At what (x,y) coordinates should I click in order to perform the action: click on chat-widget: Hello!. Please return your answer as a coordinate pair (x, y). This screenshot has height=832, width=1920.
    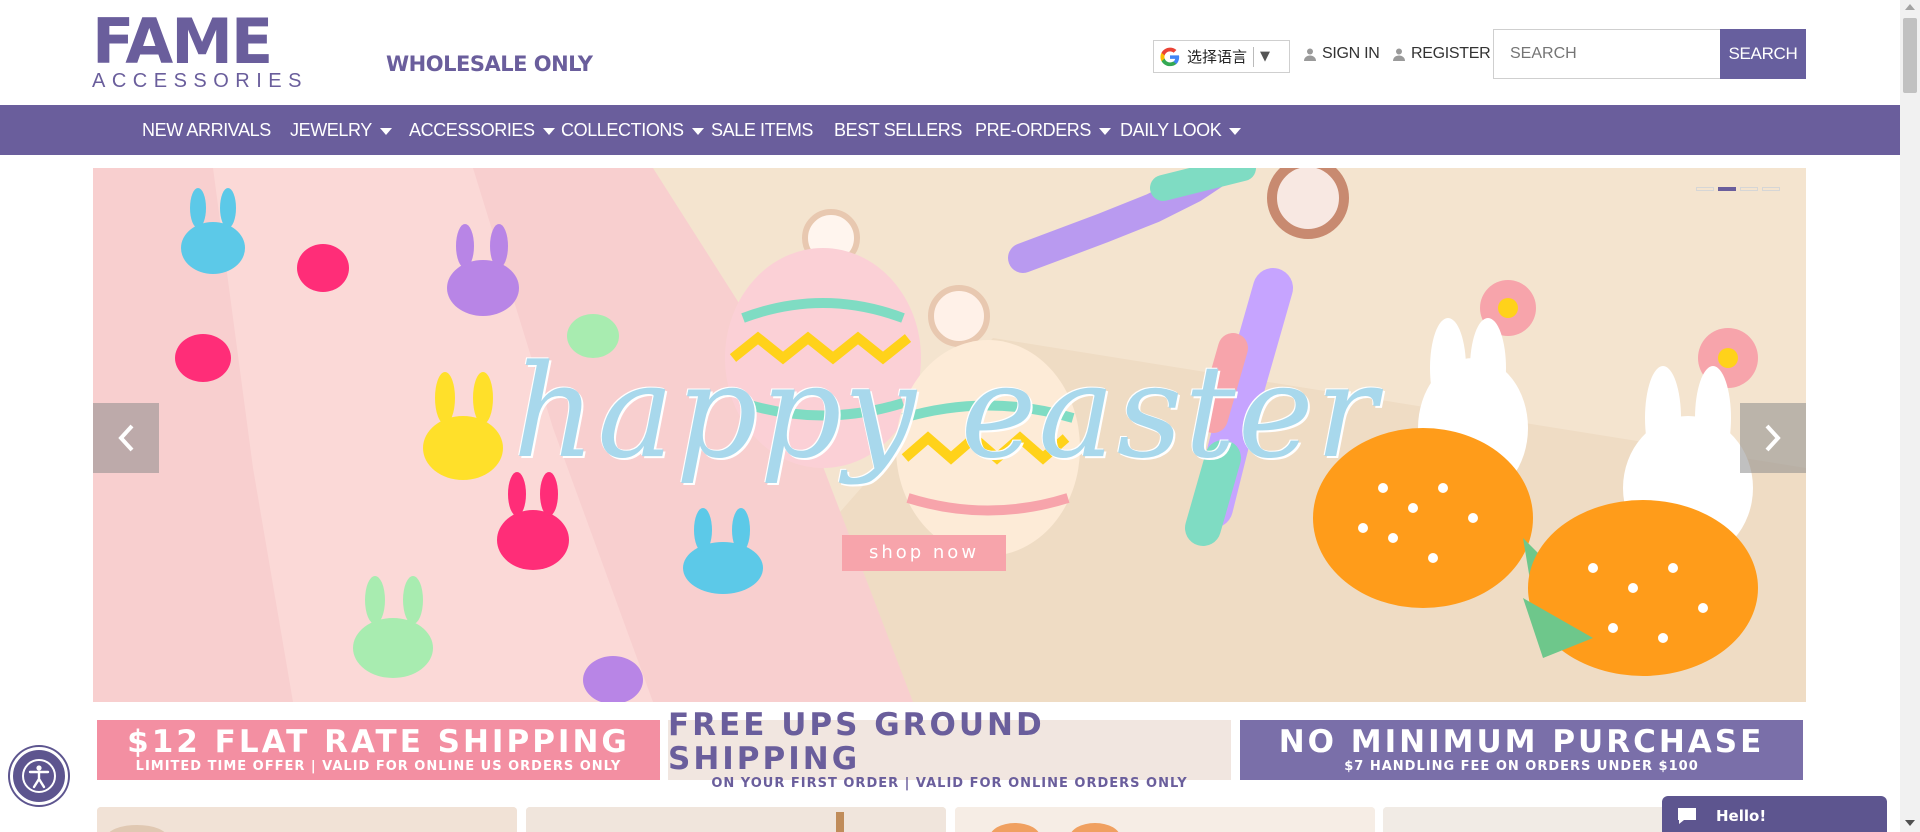
    Looking at the image, I should click on (1774, 814).